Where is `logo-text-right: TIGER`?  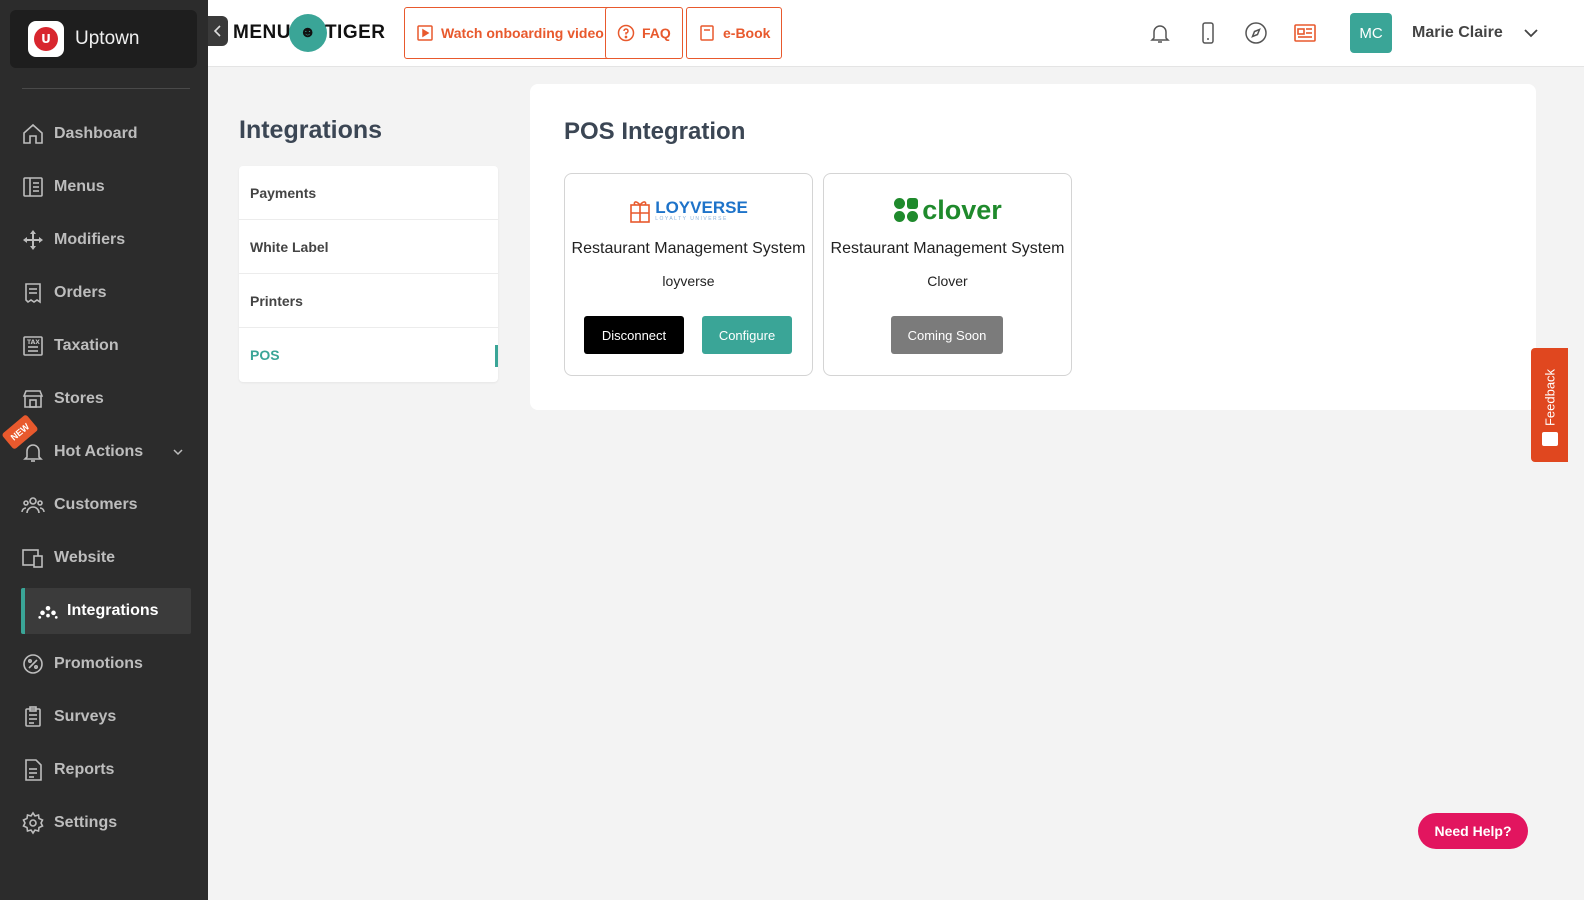
logo-text-right: TIGER is located at coordinates (355, 32).